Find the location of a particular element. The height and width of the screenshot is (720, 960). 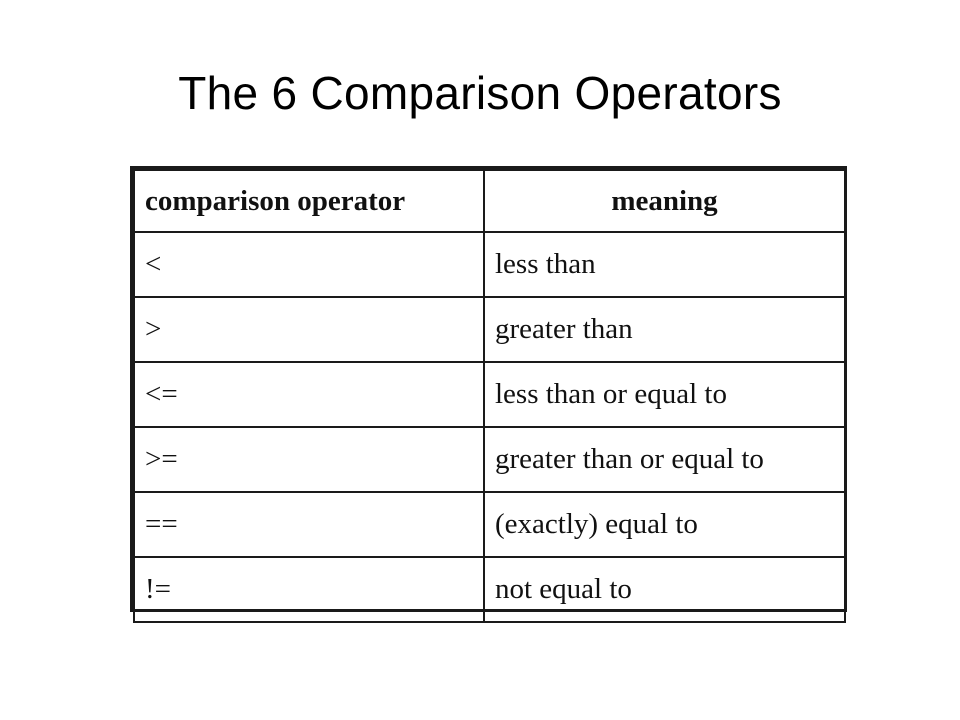

table-row: == (exactly) equal to is located at coordinates (489, 524).